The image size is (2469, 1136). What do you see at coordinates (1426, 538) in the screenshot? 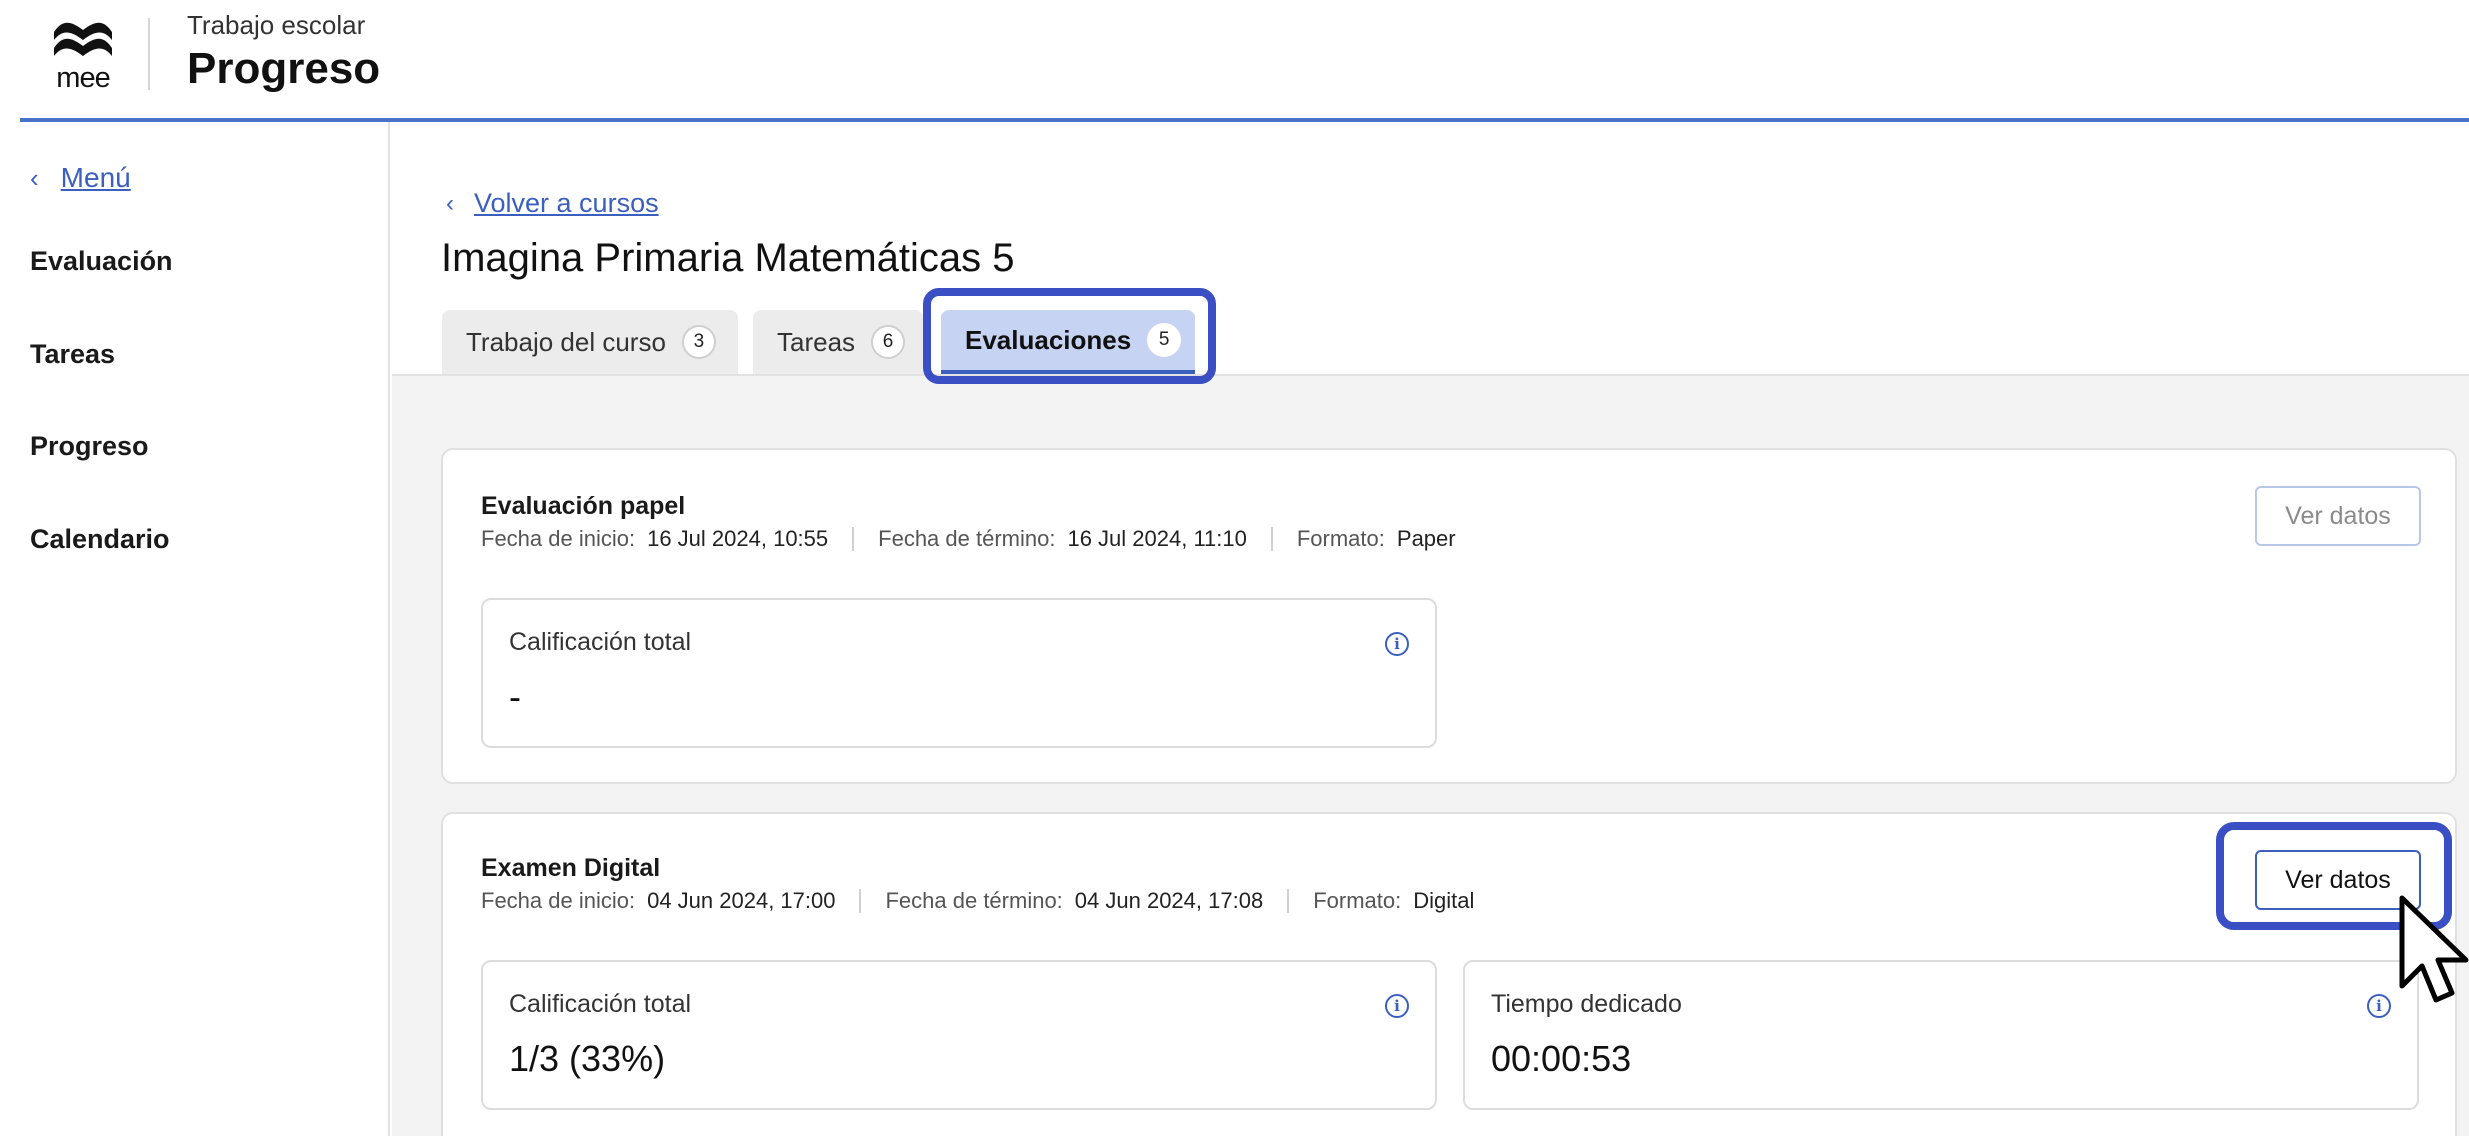
I see `format-value: Paper` at bounding box center [1426, 538].